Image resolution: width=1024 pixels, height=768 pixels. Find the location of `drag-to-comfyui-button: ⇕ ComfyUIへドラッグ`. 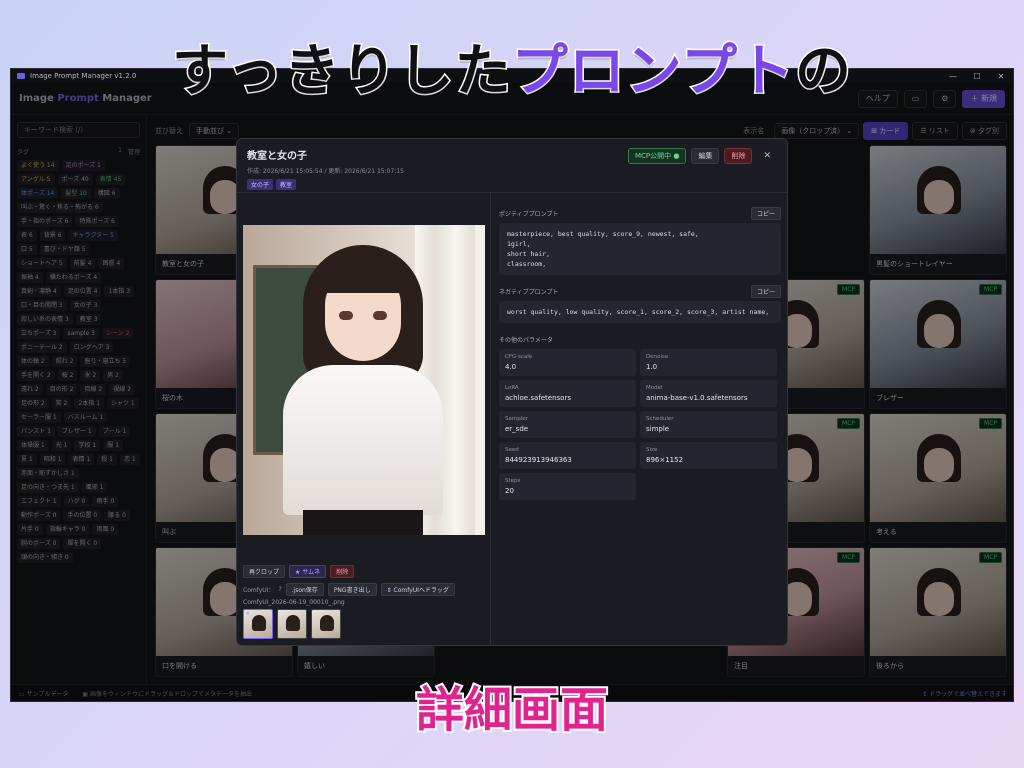

drag-to-comfyui-button: ⇕ ComfyUIへドラッグ is located at coordinates (417, 589).